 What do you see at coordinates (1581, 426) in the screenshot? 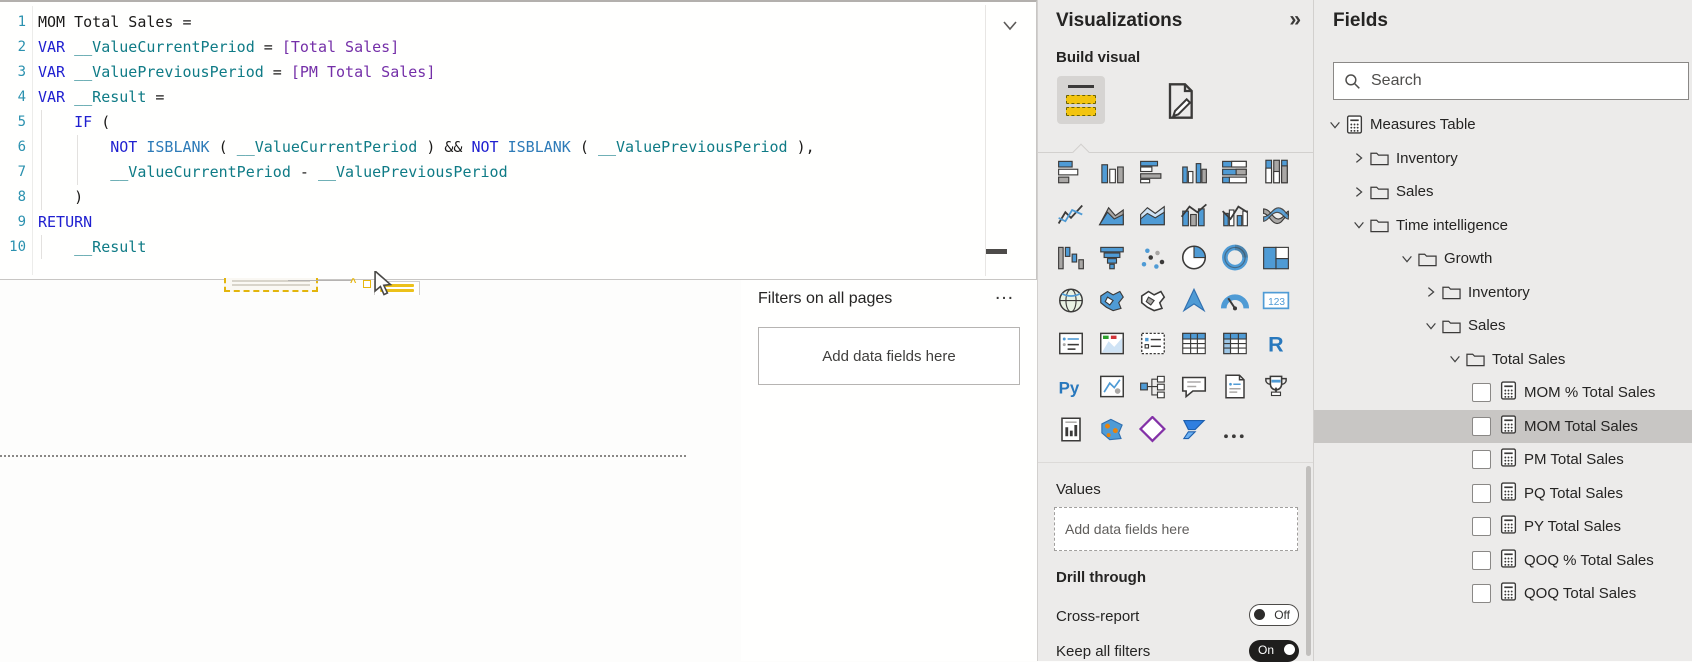
I see `tree-item-label: MOM Total Sales` at bounding box center [1581, 426].